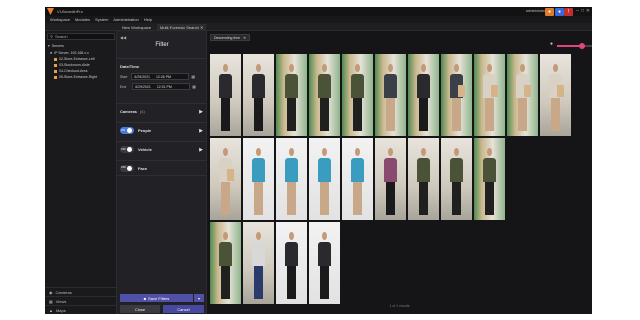 Image resolution: width=640 pixels, height=320 pixels. What do you see at coordinates (60, 19) in the screenshot?
I see `menu-workspace: Workspace` at bounding box center [60, 19].